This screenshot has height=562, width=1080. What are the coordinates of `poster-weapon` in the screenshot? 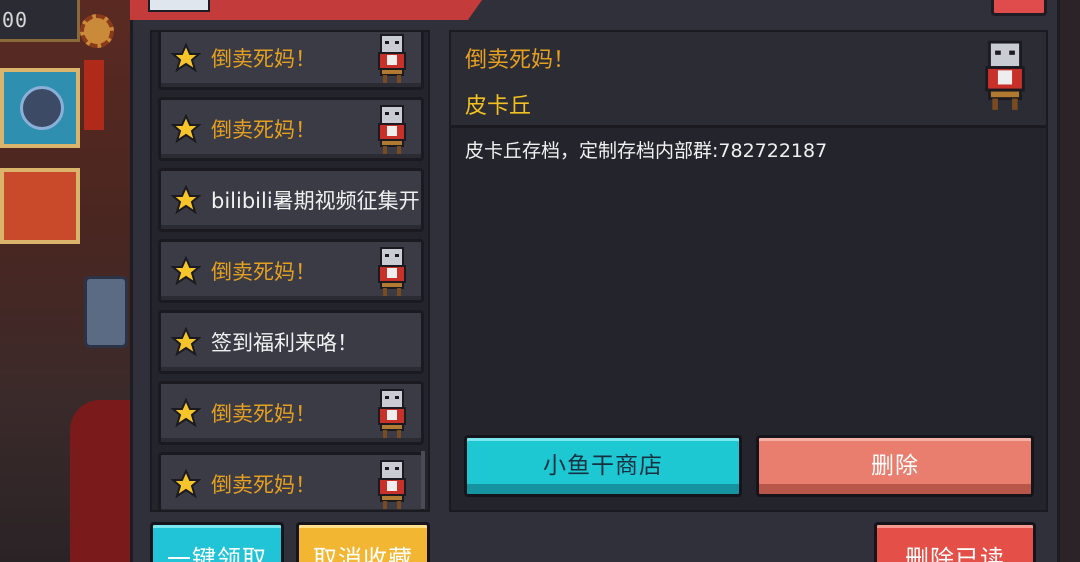 It's located at (40, 206).